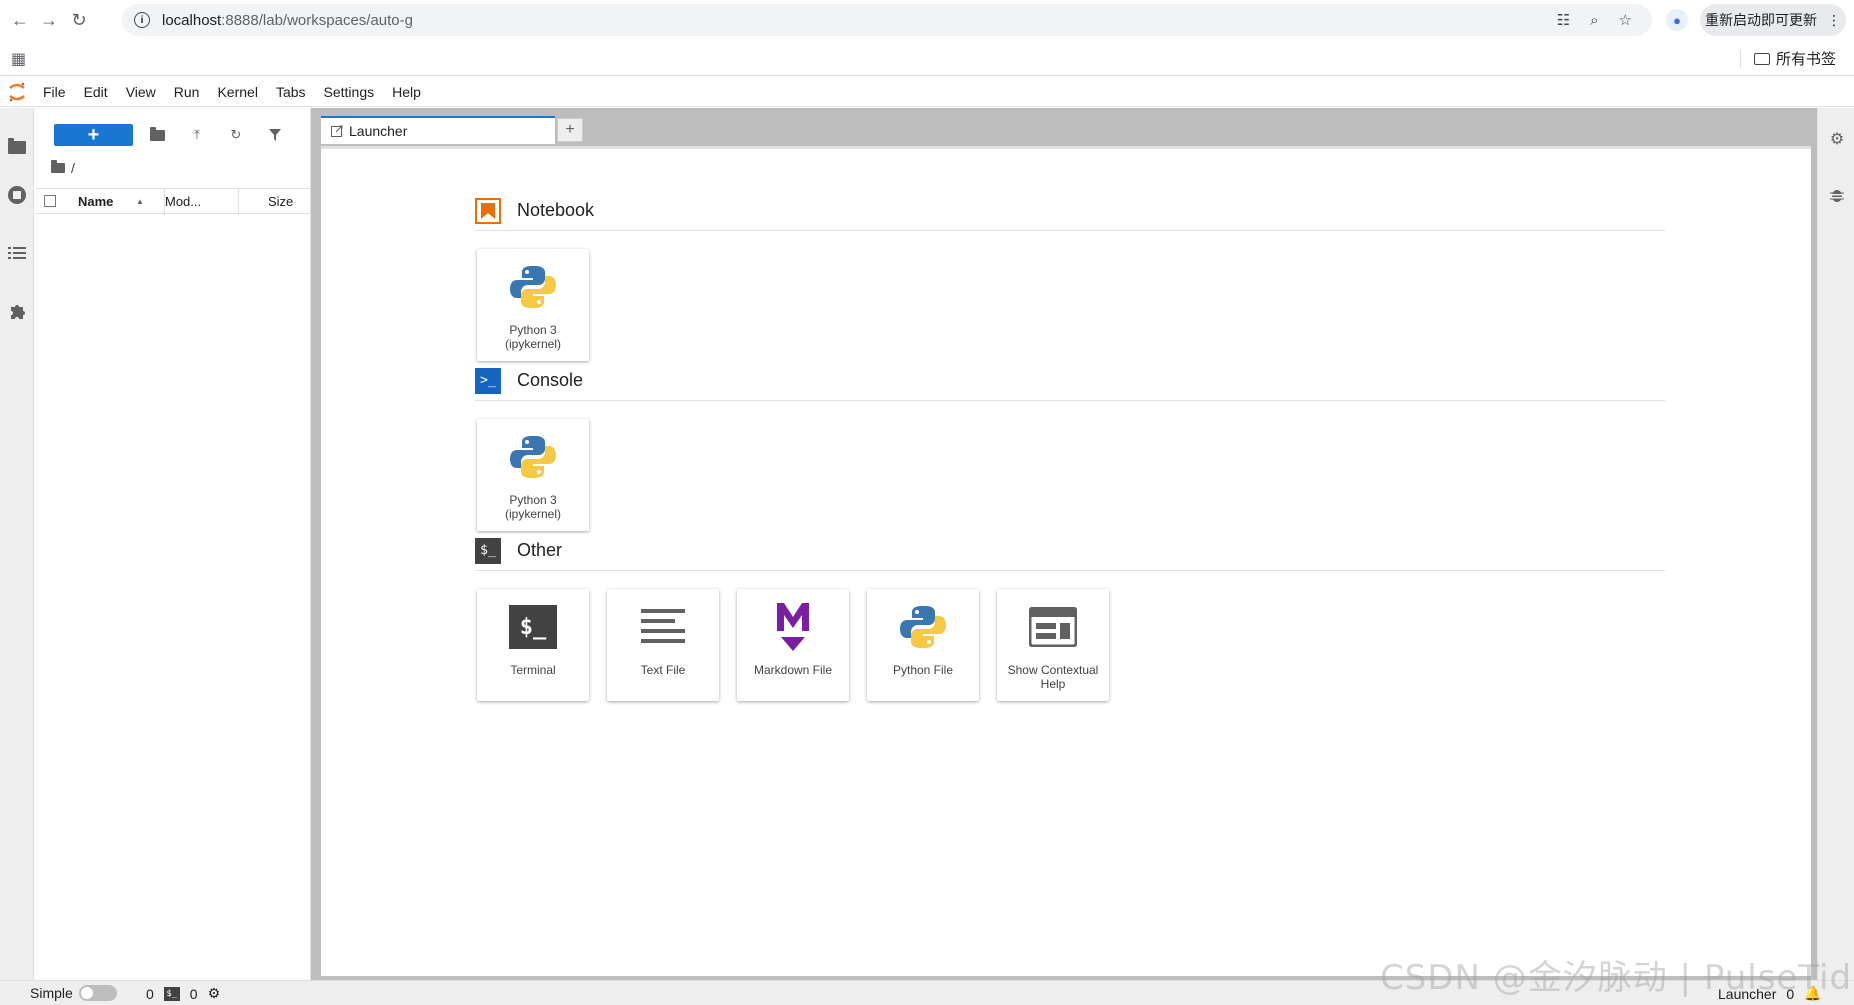 The image size is (1854, 1005). What do you see at coordinates (17, 195) in the screenshot?
I see `running-sessions-icon` at bounding box center [17, 195].